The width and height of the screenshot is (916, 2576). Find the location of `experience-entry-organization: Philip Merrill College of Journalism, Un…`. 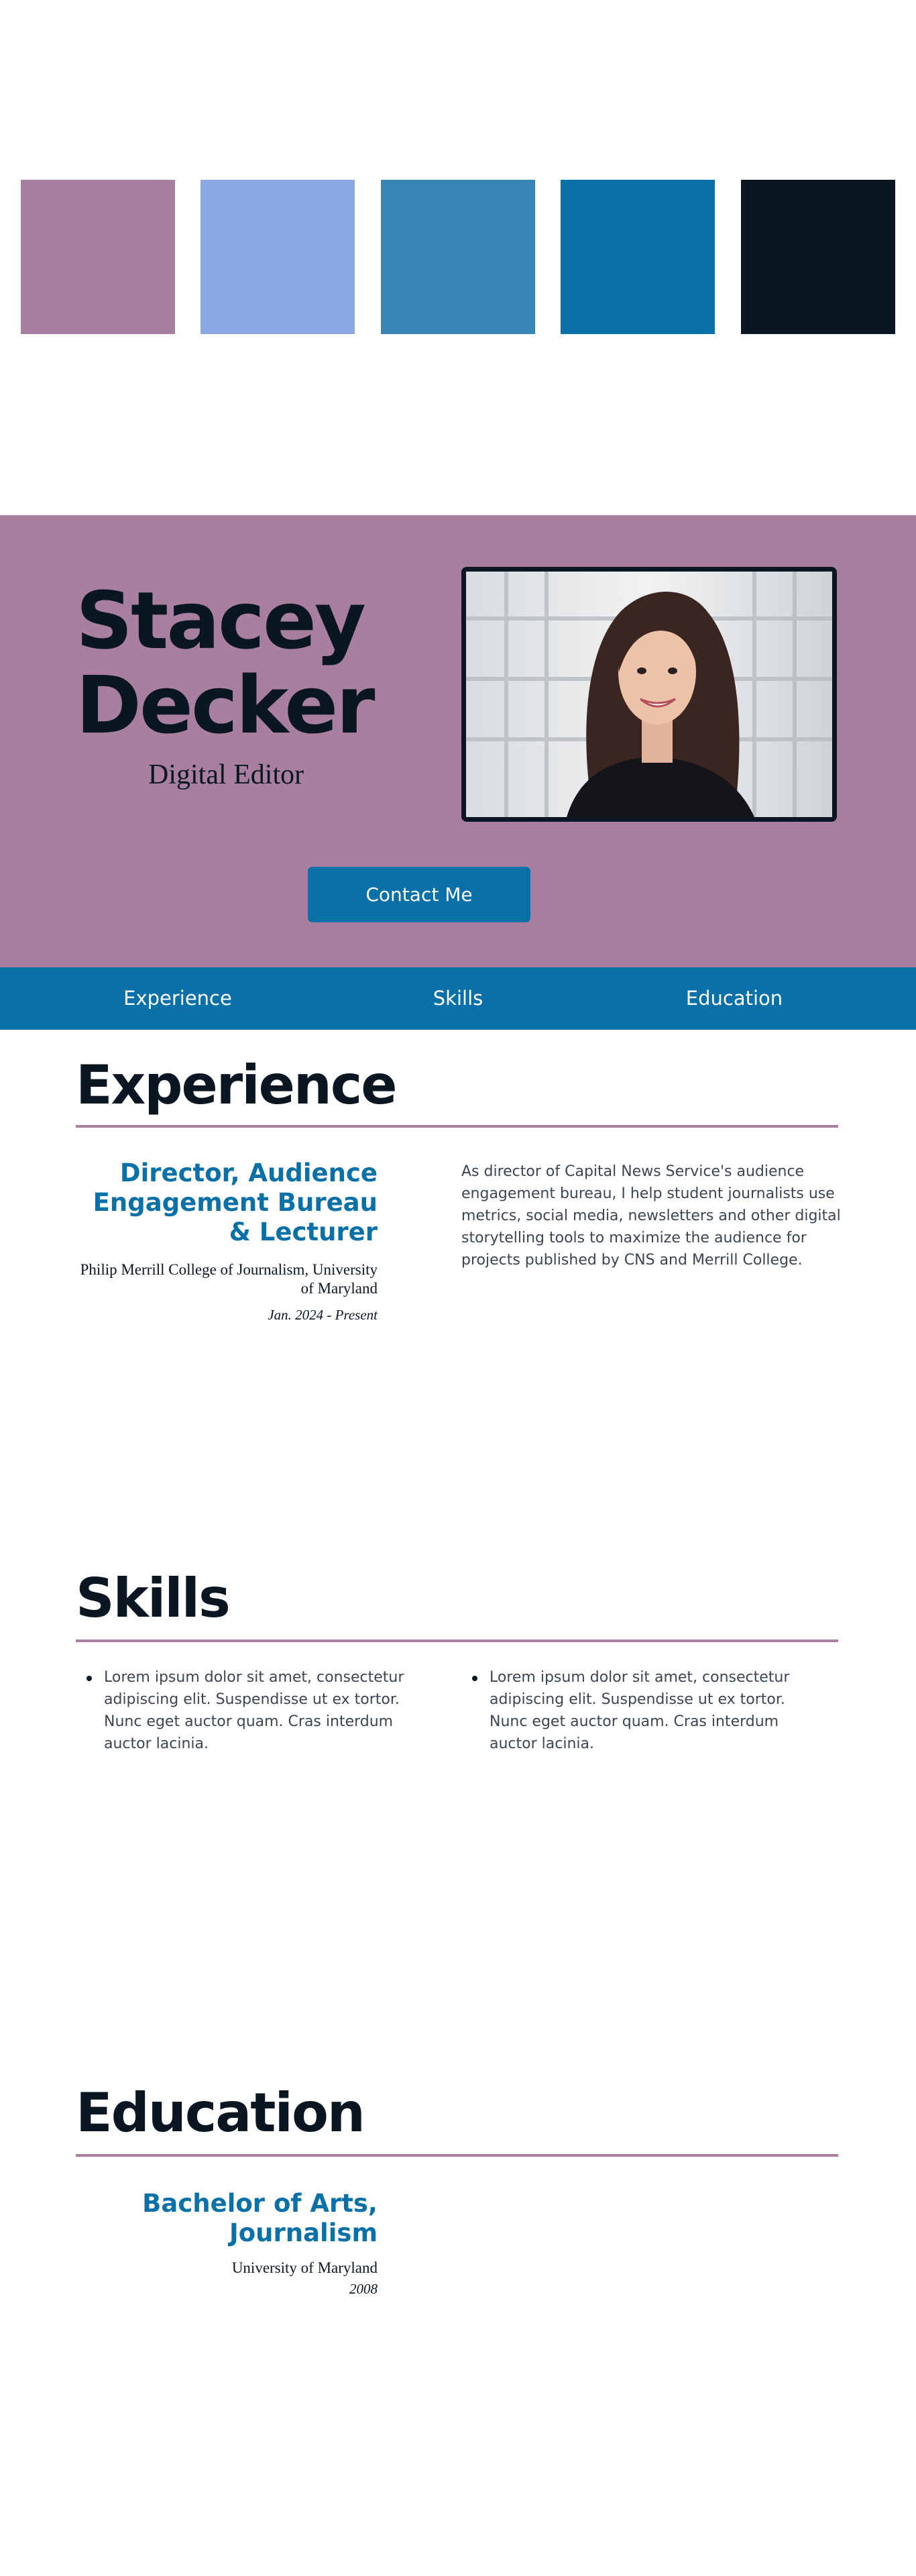

experience-entry-organization: Philip Merrill College of Journalism, Un… is located at coordinates (229, 1279).